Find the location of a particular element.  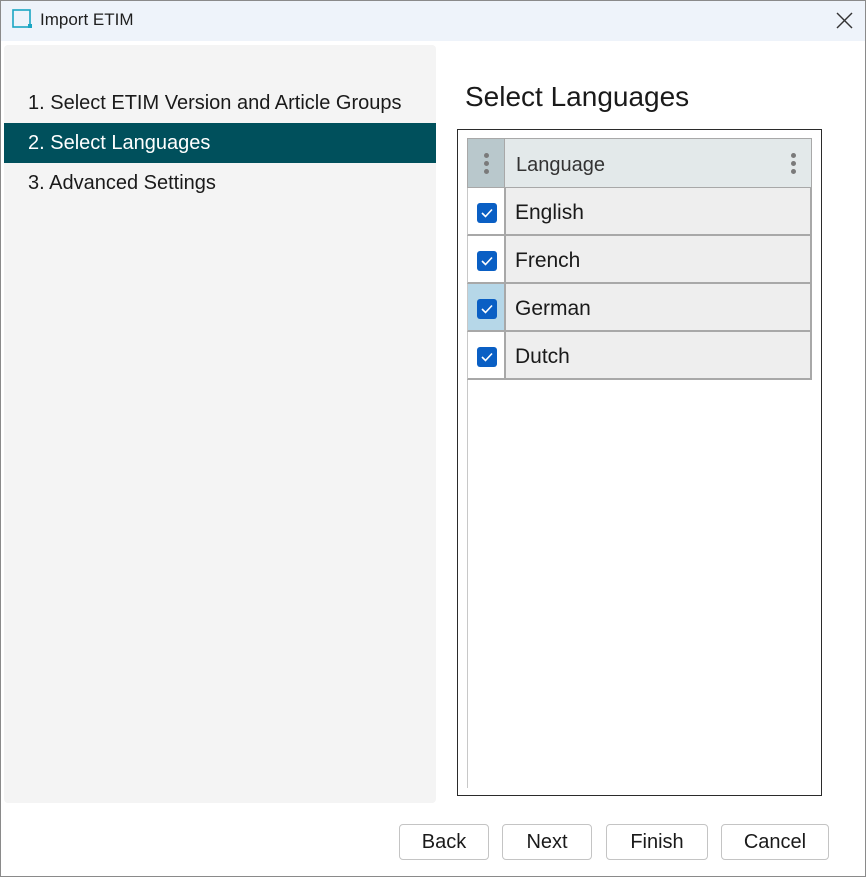

close-button is located at coordinates (844, 21).